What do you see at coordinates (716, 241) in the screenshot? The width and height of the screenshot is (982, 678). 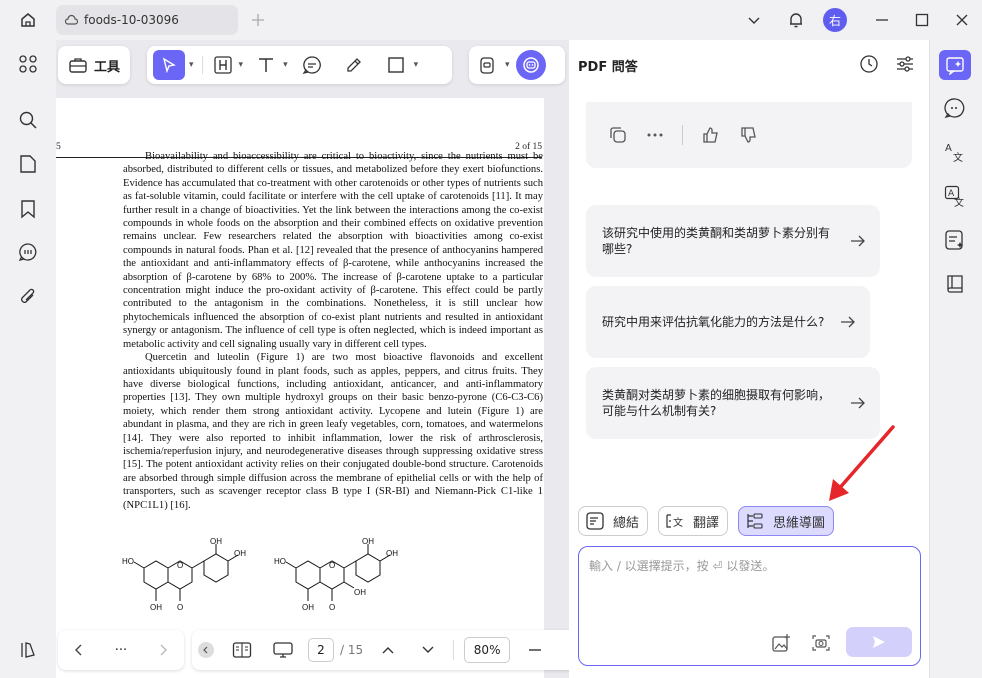 I see `suggested-question-text: 该研究中使用的类黄酮和类胡萝卜素分别有哪些?` at bounding box center [716, 241].